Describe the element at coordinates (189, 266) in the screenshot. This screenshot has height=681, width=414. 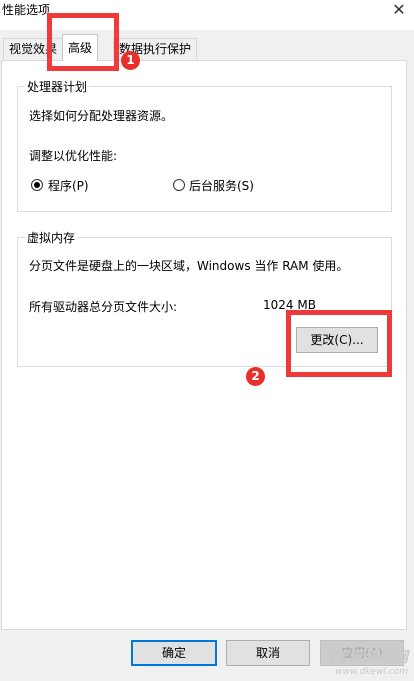
I see `virtual-memory-description: 分页文件是硬盘上的一块区域，Windows 当作 RAM 使用。` at that location.